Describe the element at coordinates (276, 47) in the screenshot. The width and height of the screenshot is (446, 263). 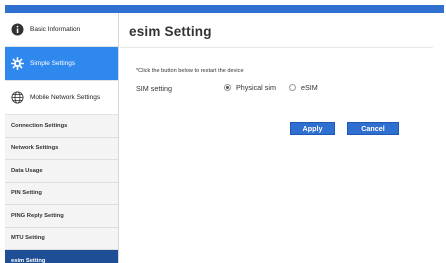
I see `title-divider` at that location.